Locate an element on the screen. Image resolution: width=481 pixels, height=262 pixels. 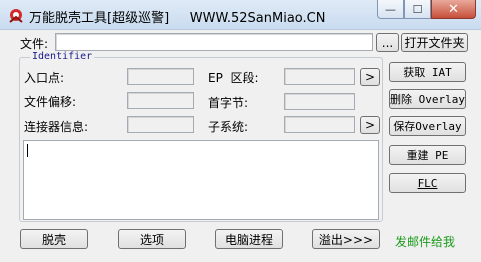
unpack-button: 脱壳 is located at coordinates (54, 239).